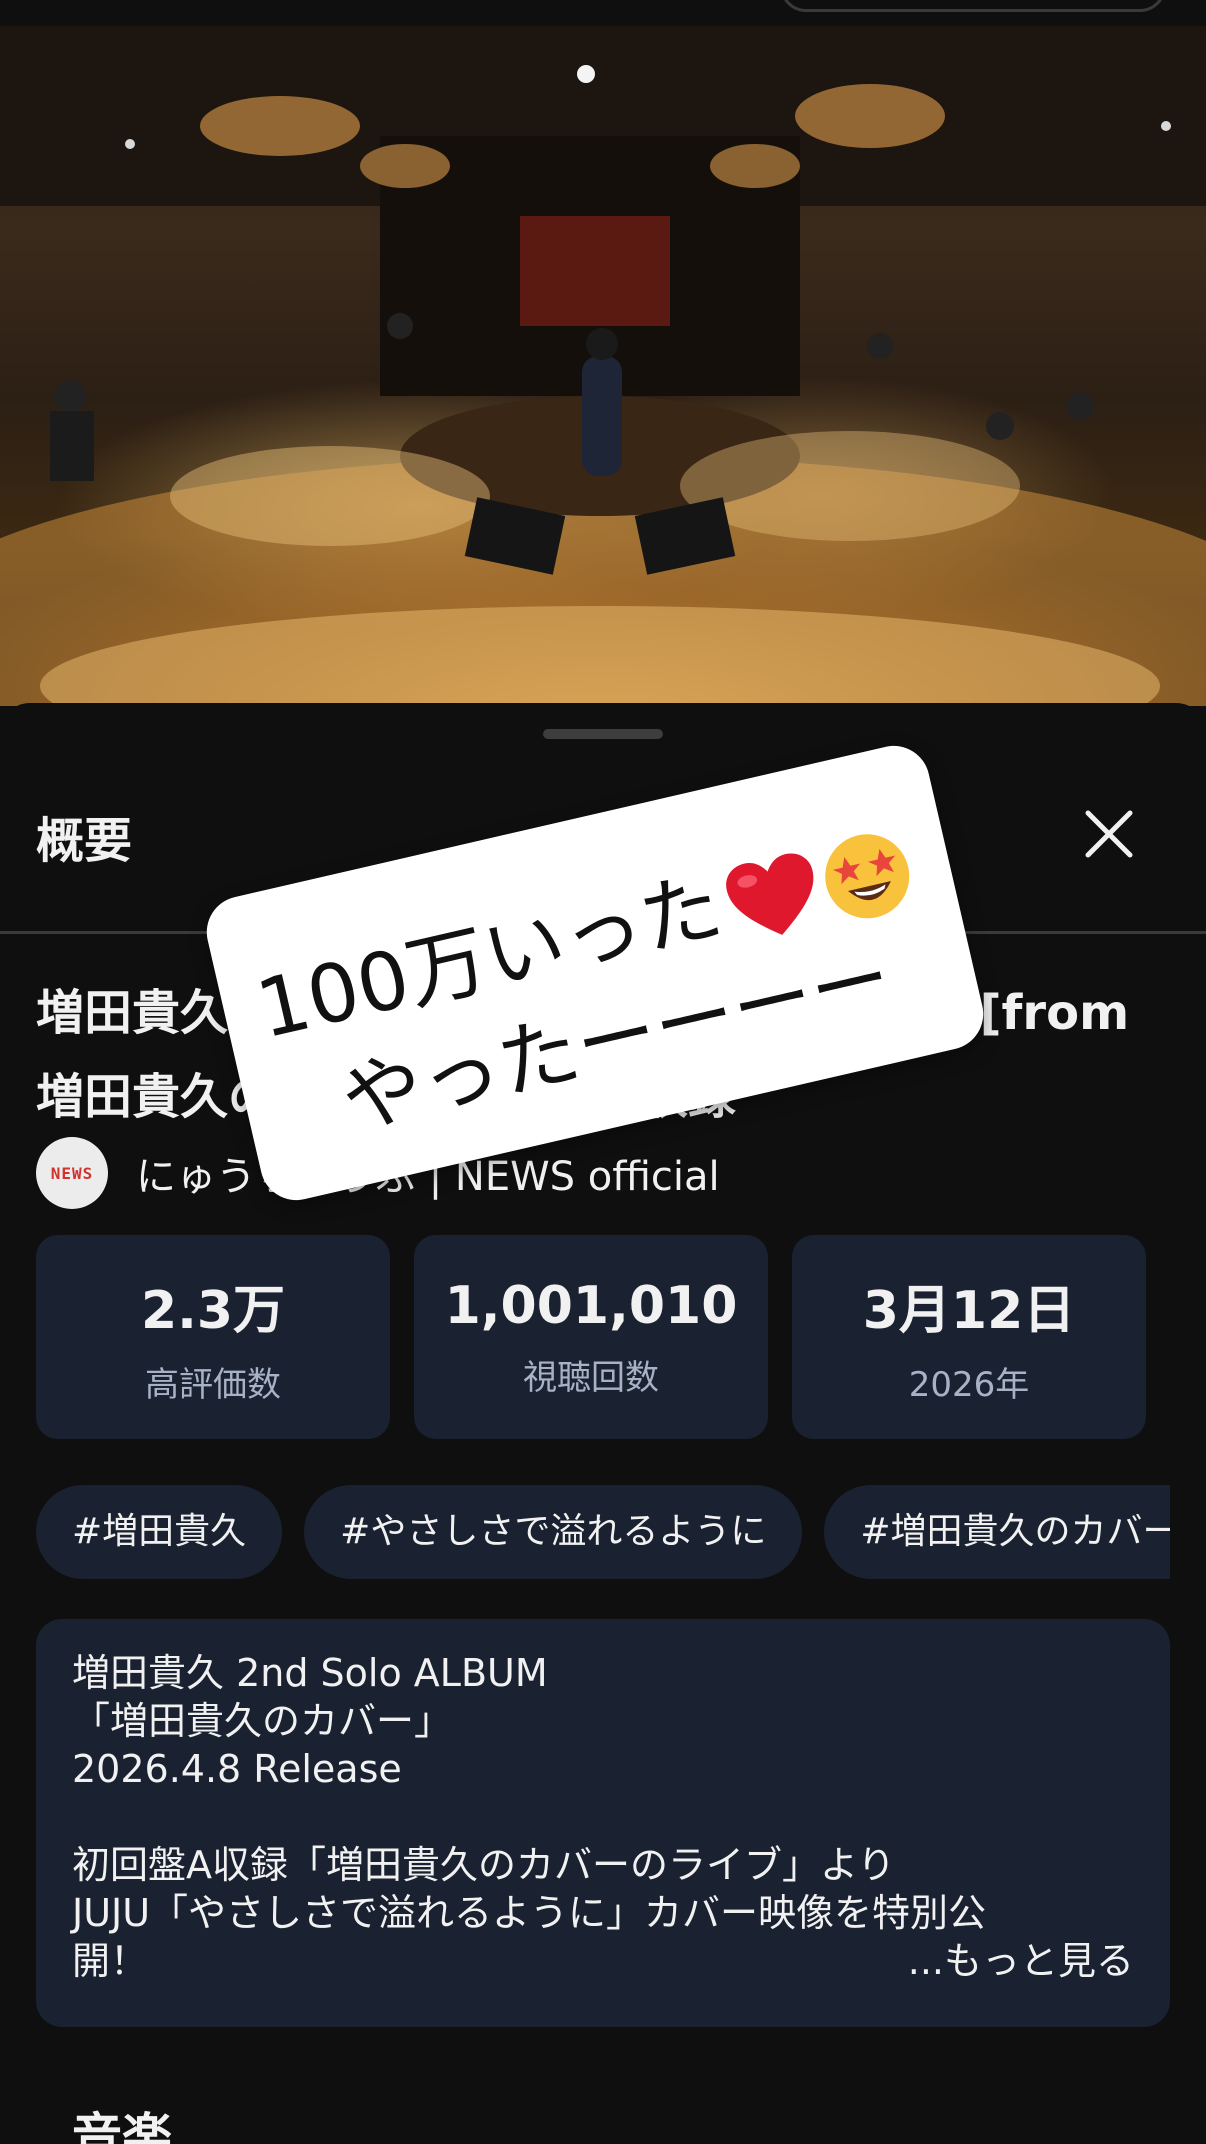  Describe the element at coordinates (603, 13) in the screenshot. I see `top-bar` at that location.